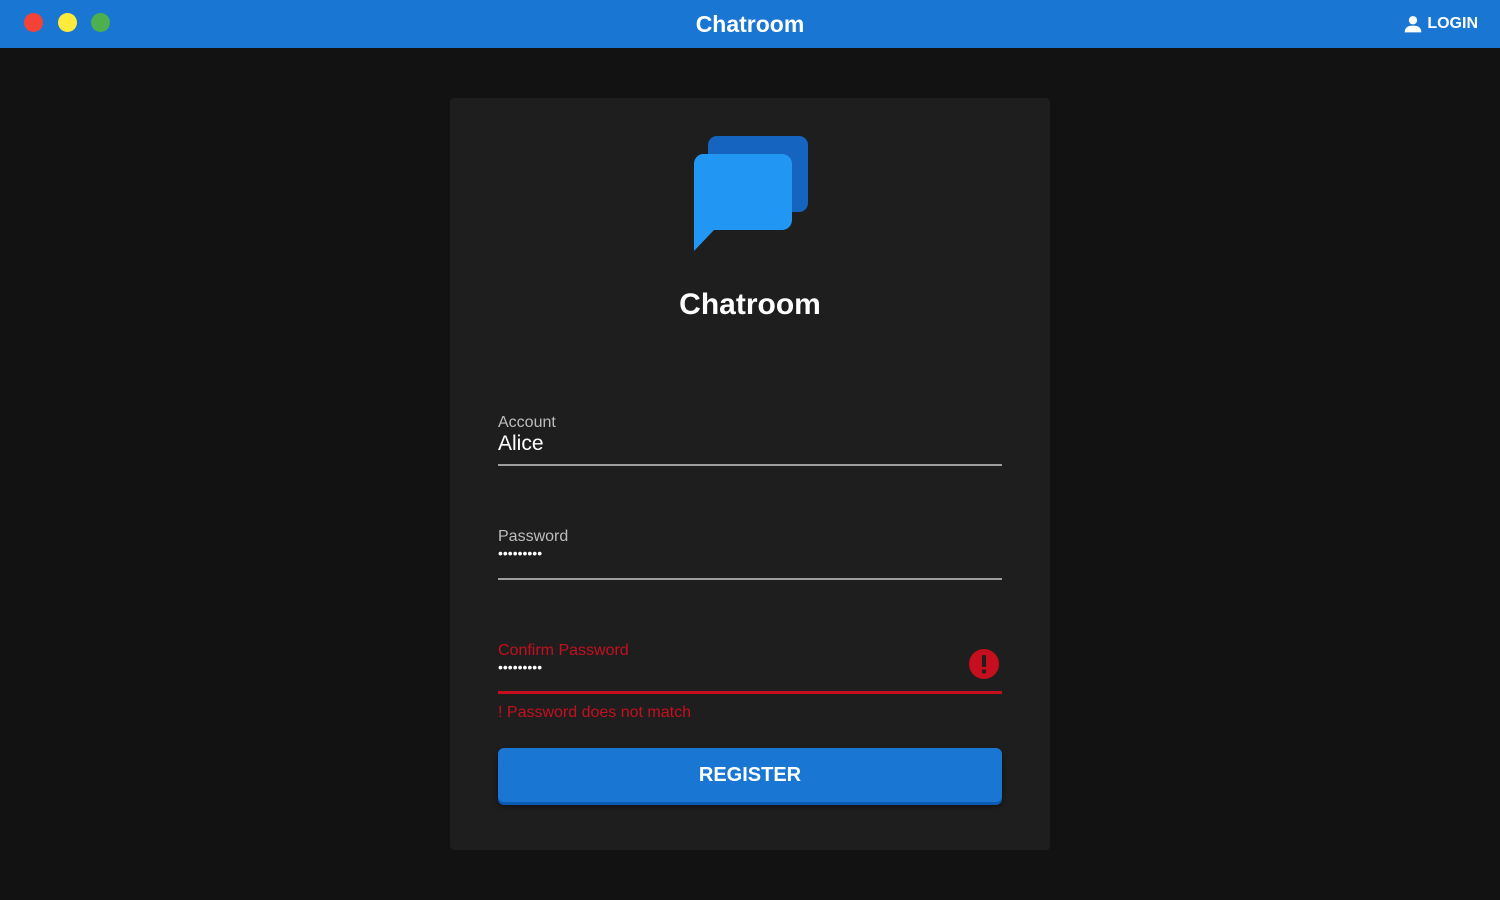 This screenshot has height=900, width=1500. I want to click on register-button: REGISTER, so click(750, 775).